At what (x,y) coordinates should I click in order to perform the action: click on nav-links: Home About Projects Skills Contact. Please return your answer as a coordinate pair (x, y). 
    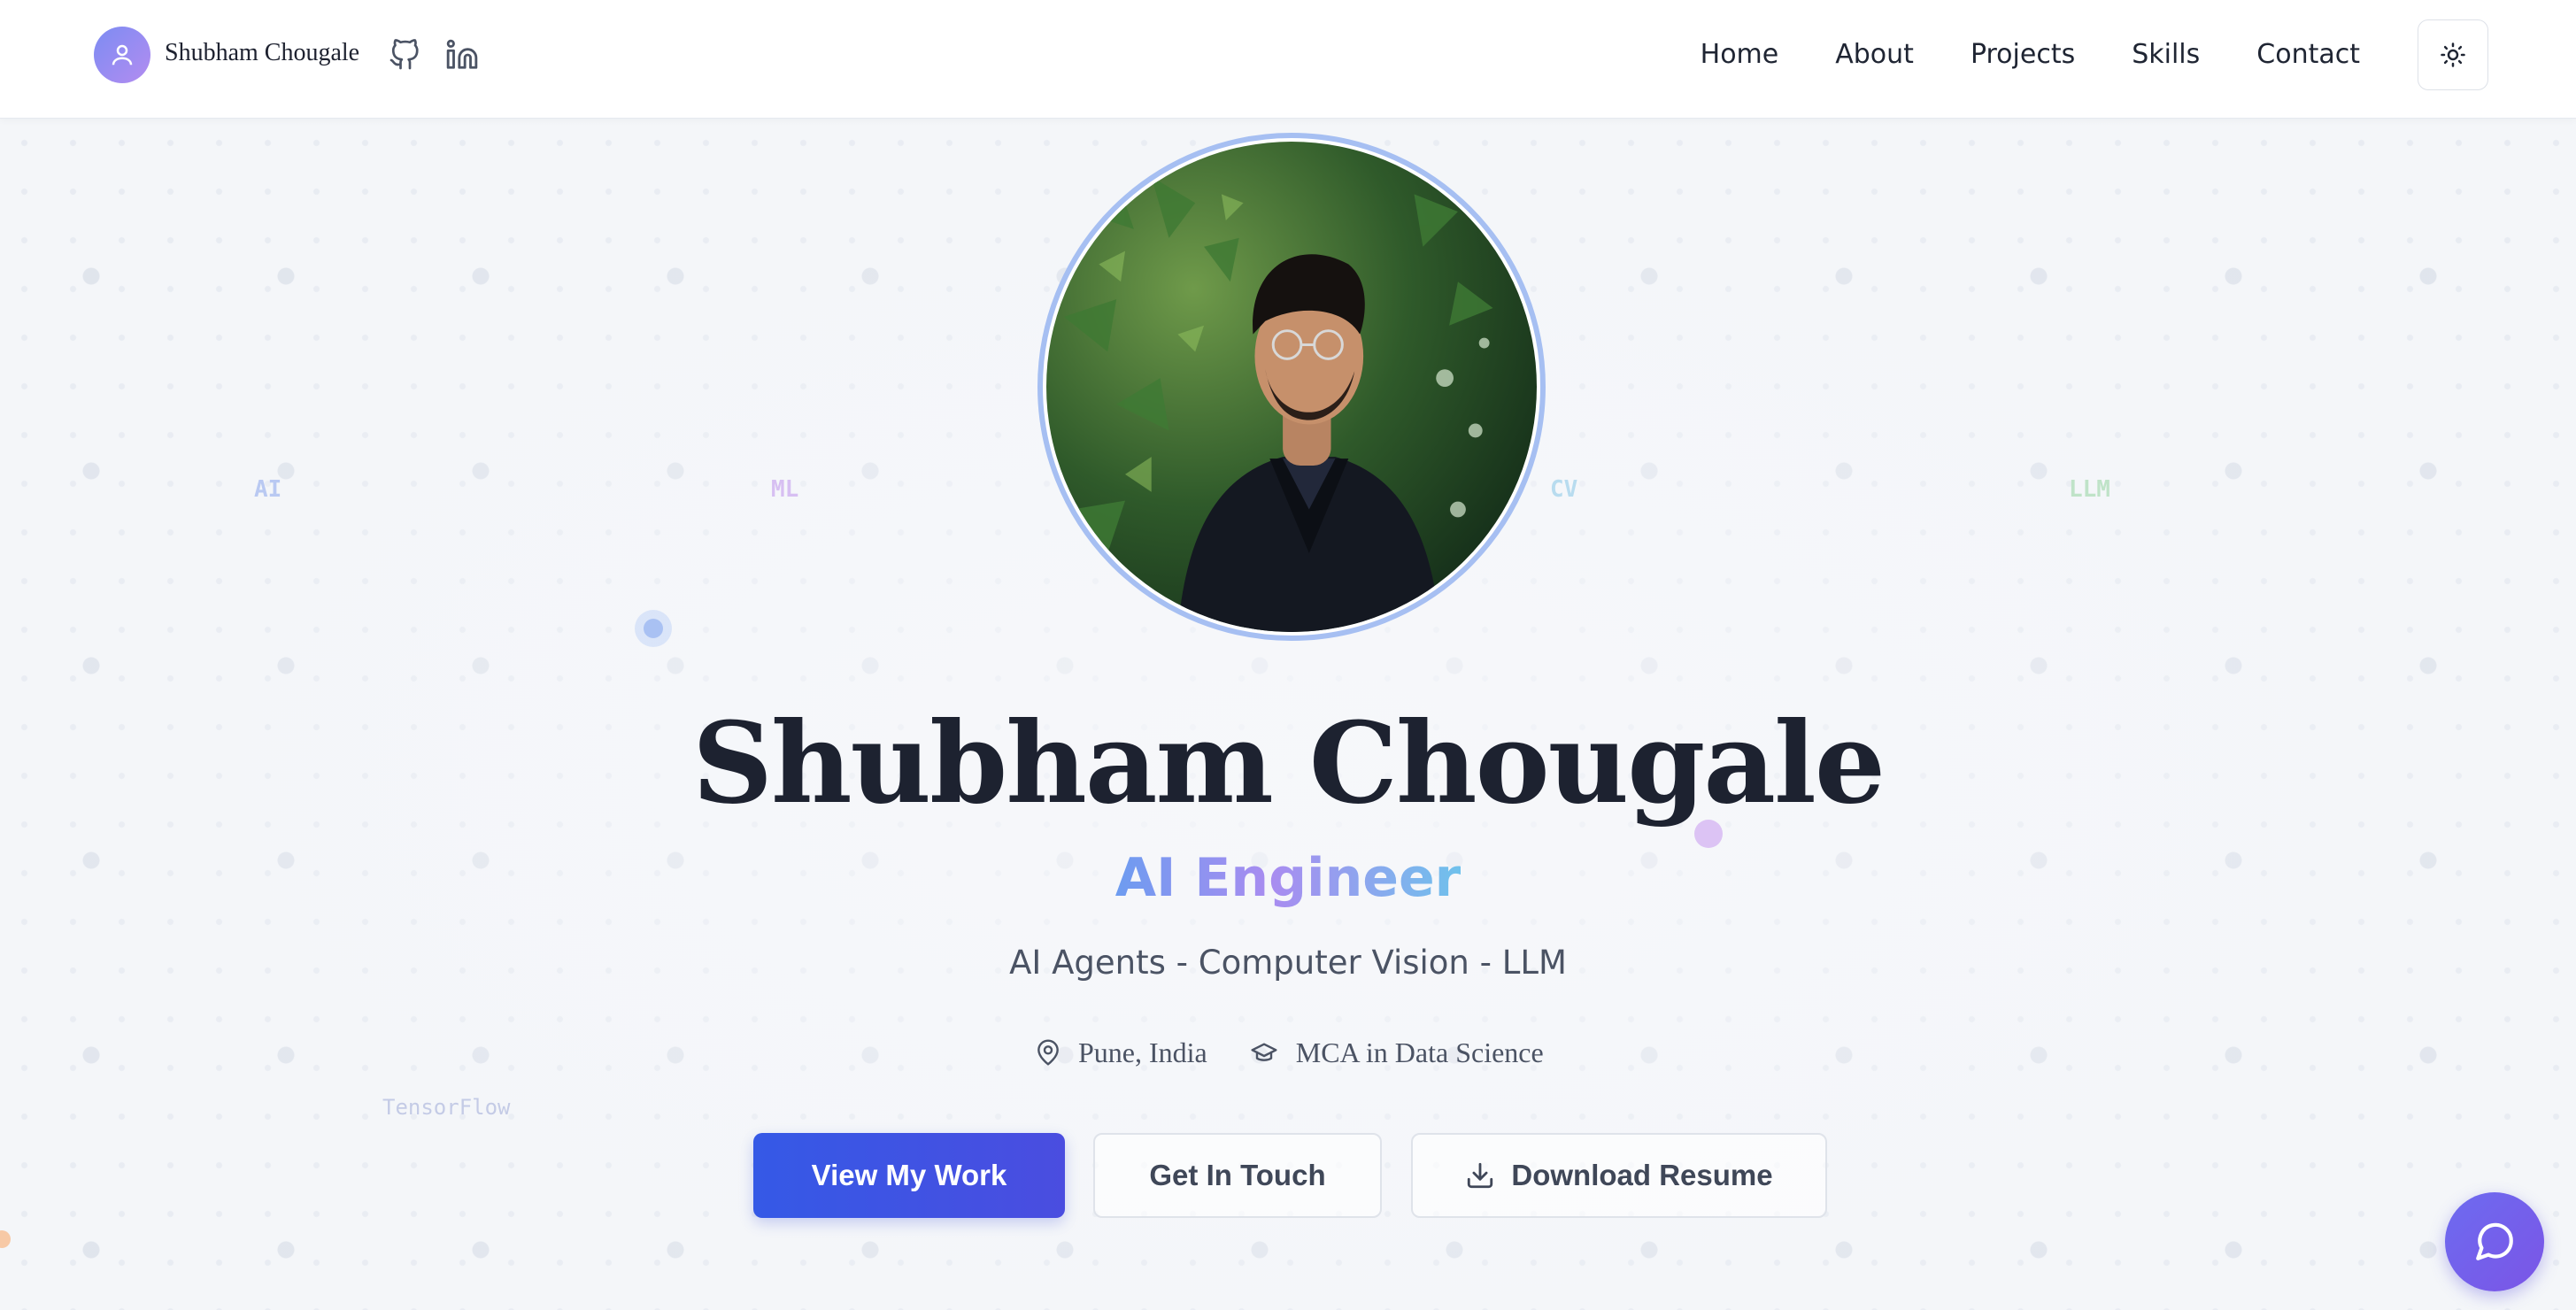
    Looking at the image, I should click on (2002, 55).